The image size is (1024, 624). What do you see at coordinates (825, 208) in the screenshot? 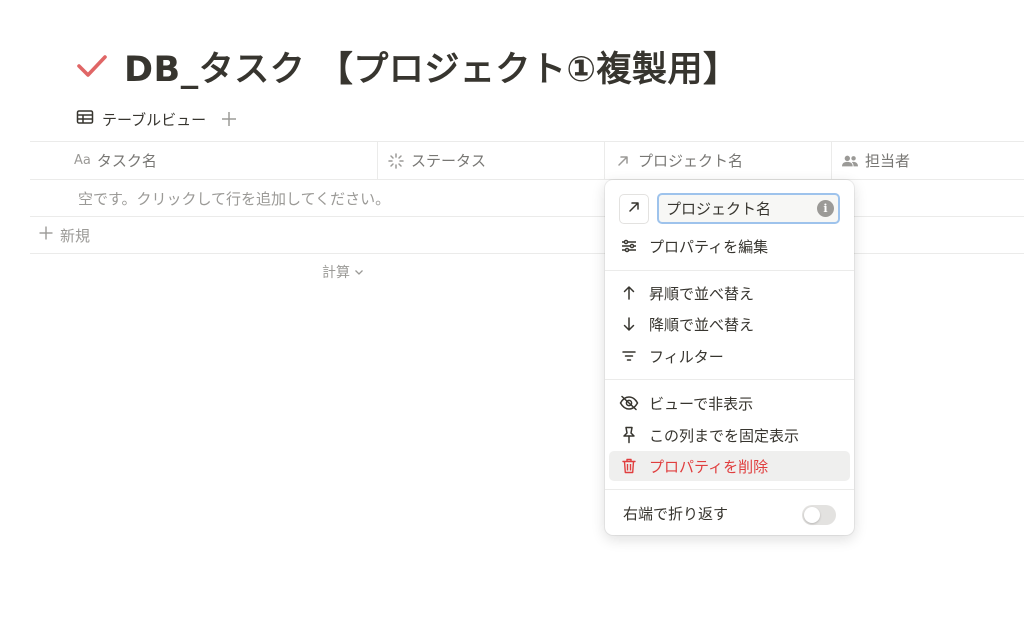
I see `info-icon: i` at bounding box center [825, 208].